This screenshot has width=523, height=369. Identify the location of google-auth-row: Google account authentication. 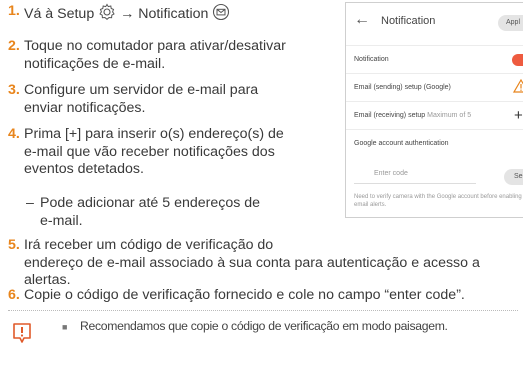
(434, 143).